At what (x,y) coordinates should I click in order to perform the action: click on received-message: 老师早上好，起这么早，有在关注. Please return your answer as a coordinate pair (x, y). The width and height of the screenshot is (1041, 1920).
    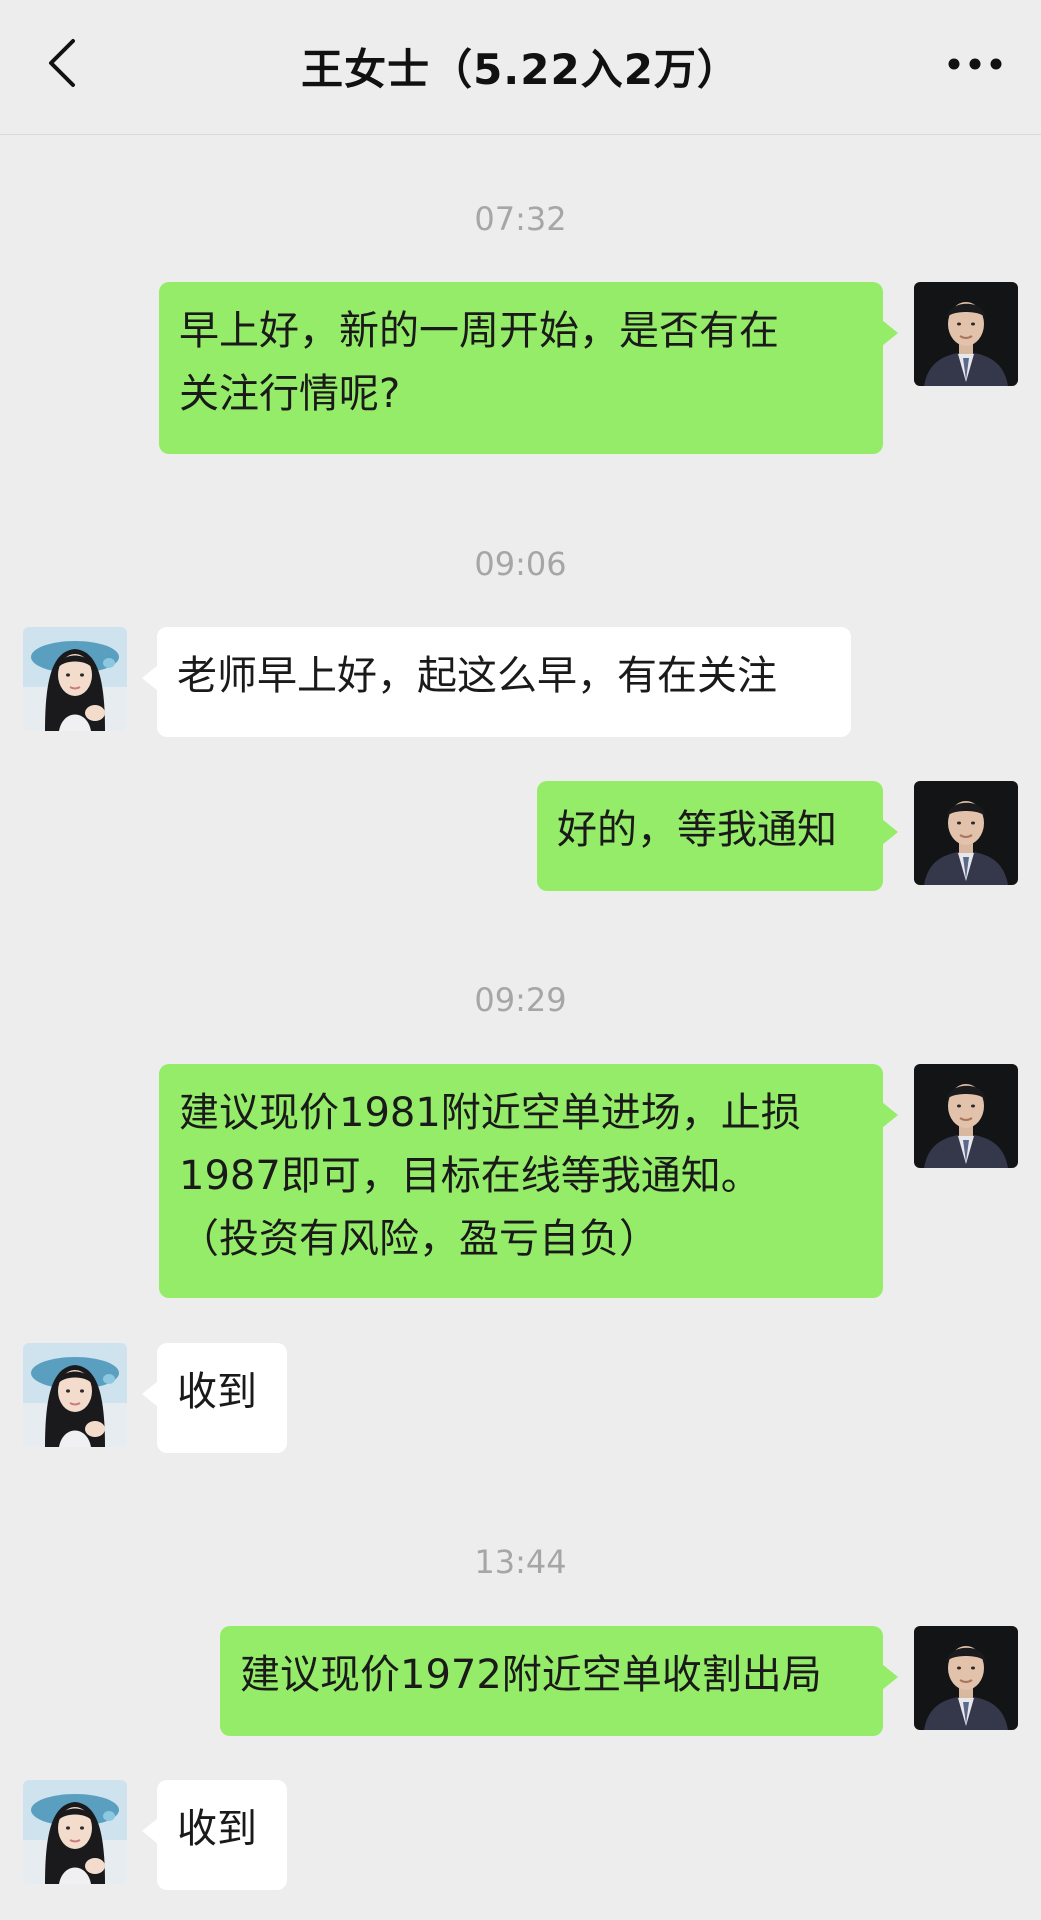
    Looking at the image, I should click on (496, 682).